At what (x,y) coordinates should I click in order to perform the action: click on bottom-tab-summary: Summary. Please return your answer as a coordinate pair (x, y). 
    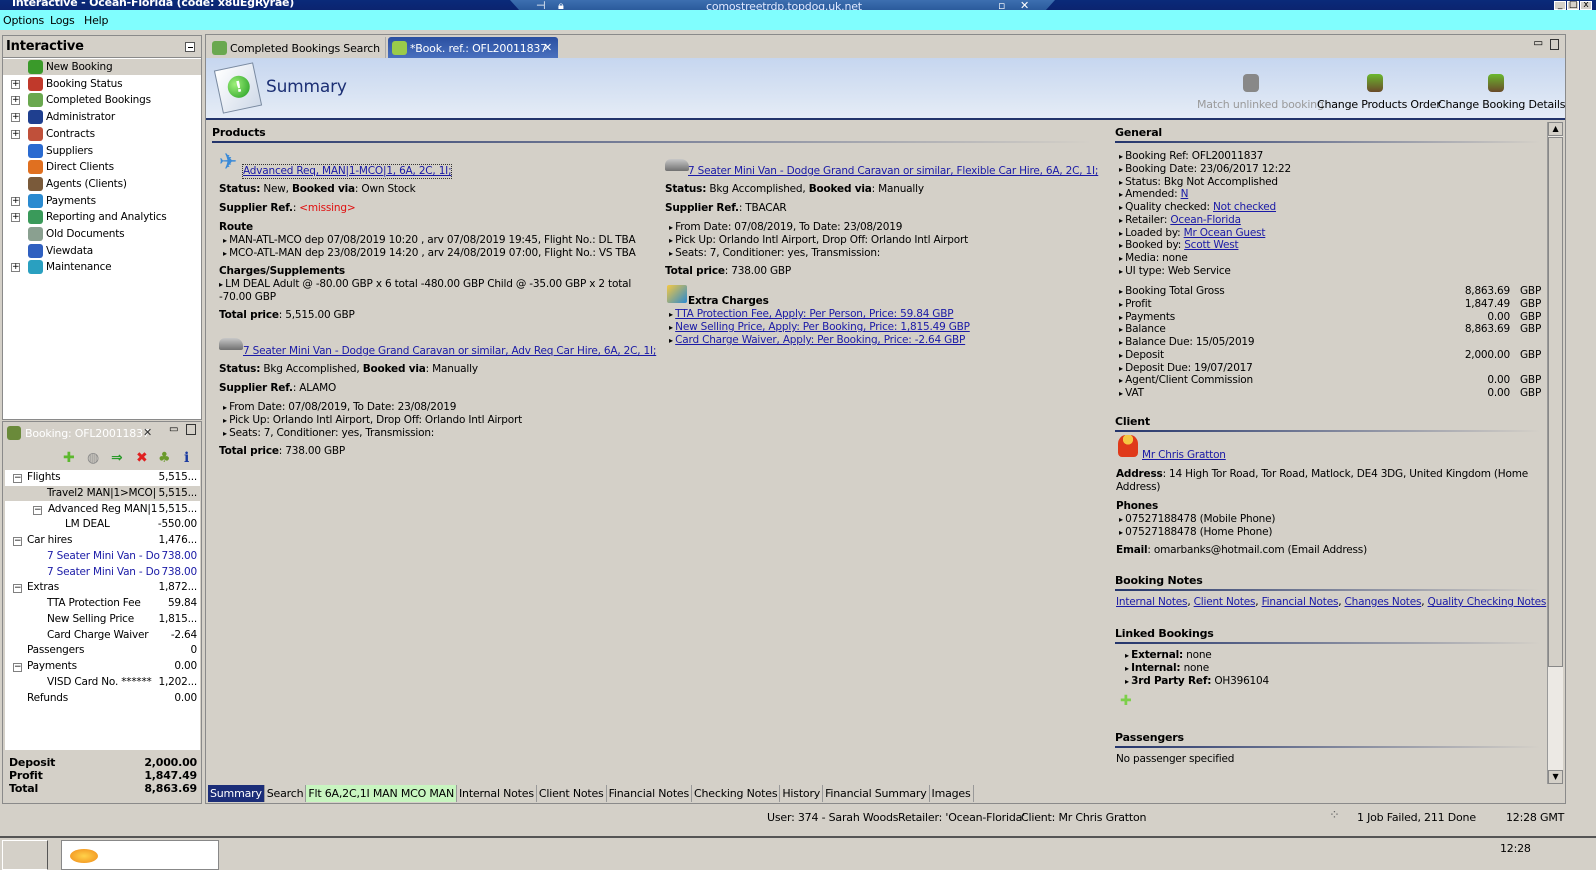
    Looking at the image, I should click on (236, 793).